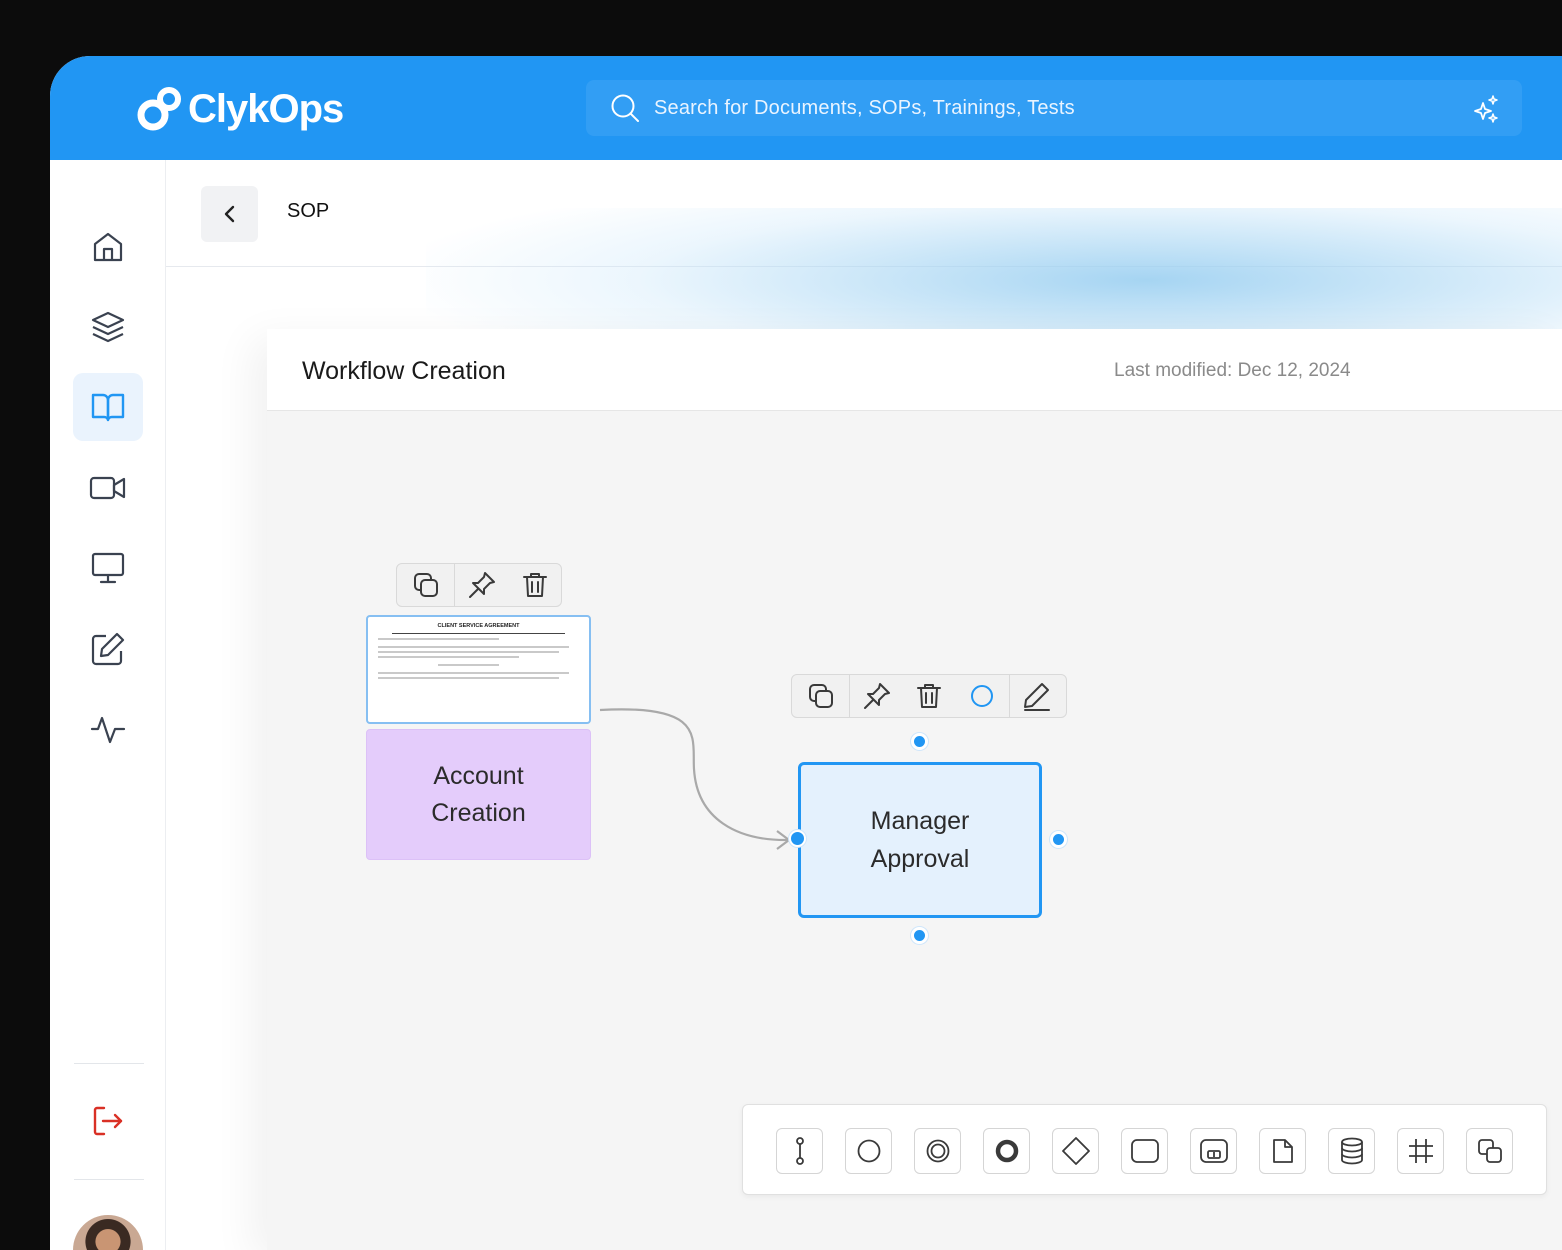 The image size is (1562, 1250). I want to click on circle-color-icon, so click(981, 696).